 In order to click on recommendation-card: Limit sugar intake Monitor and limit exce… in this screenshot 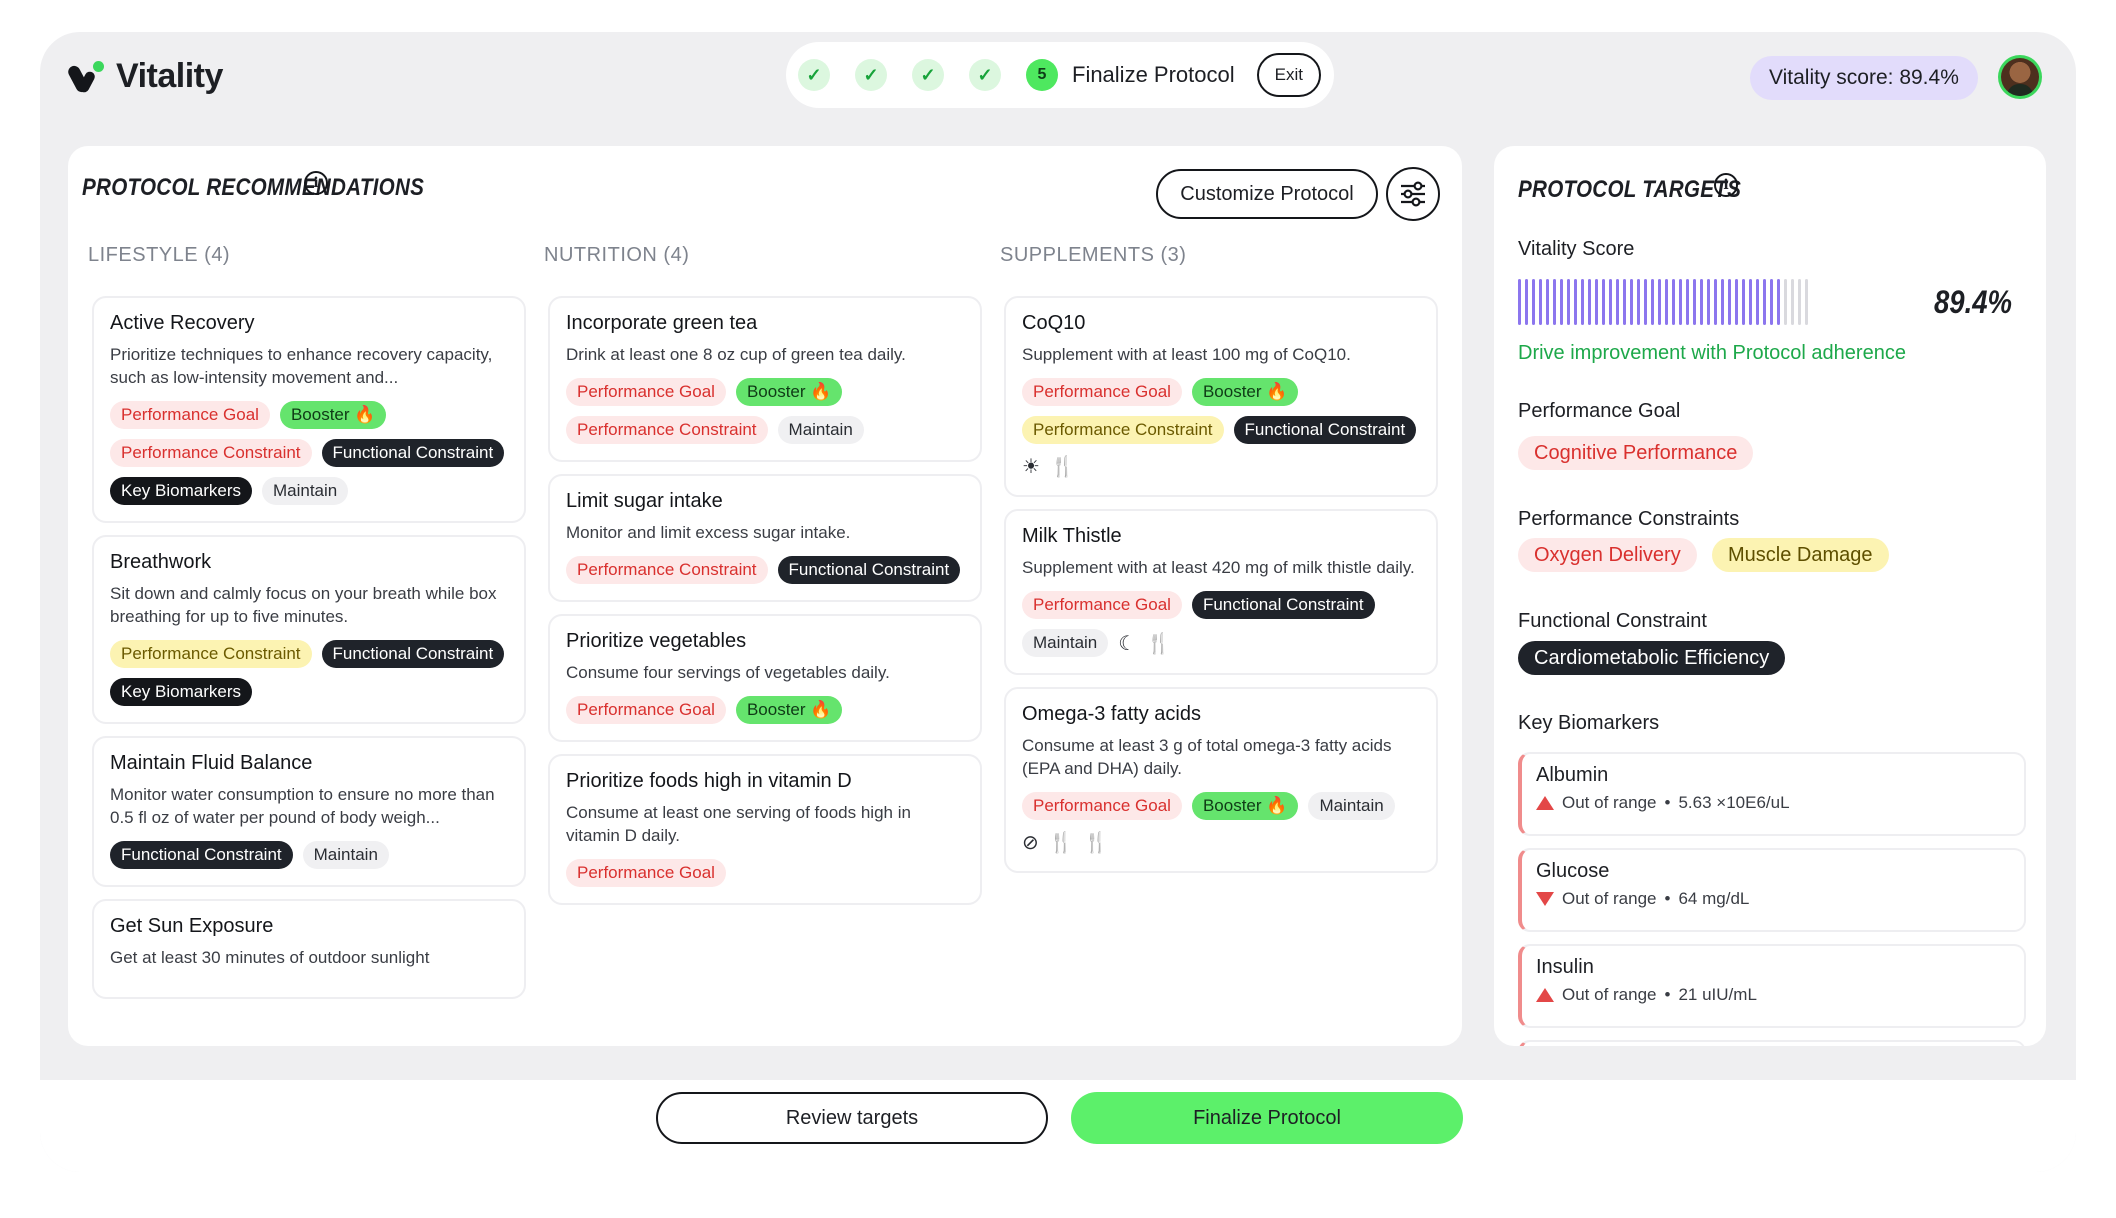, I will do `click(765, 538)`.